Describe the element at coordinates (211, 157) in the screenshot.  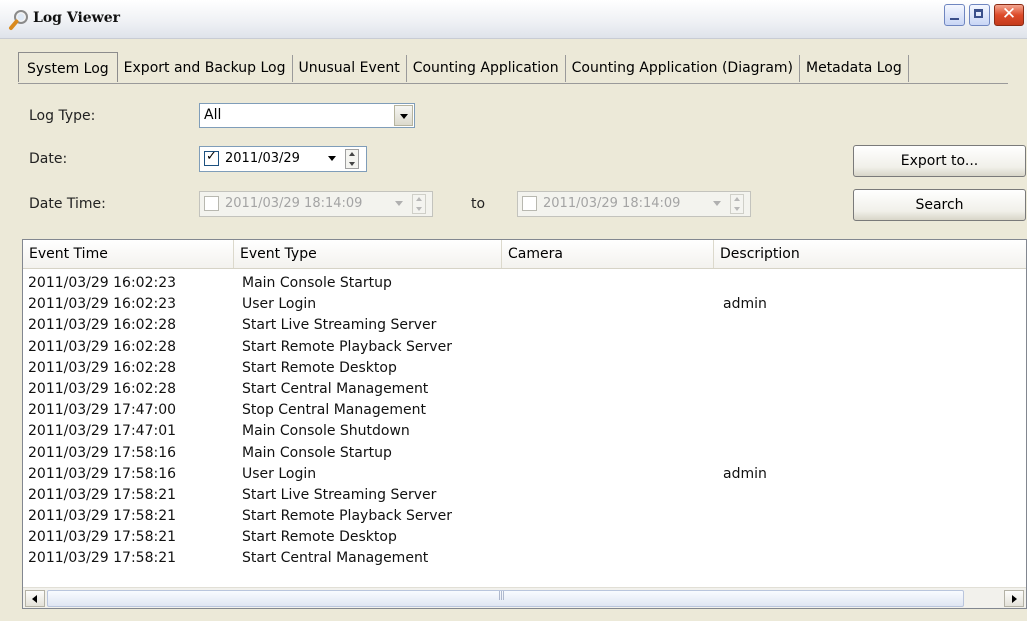
I see `date-enable-checkbox` at that location.